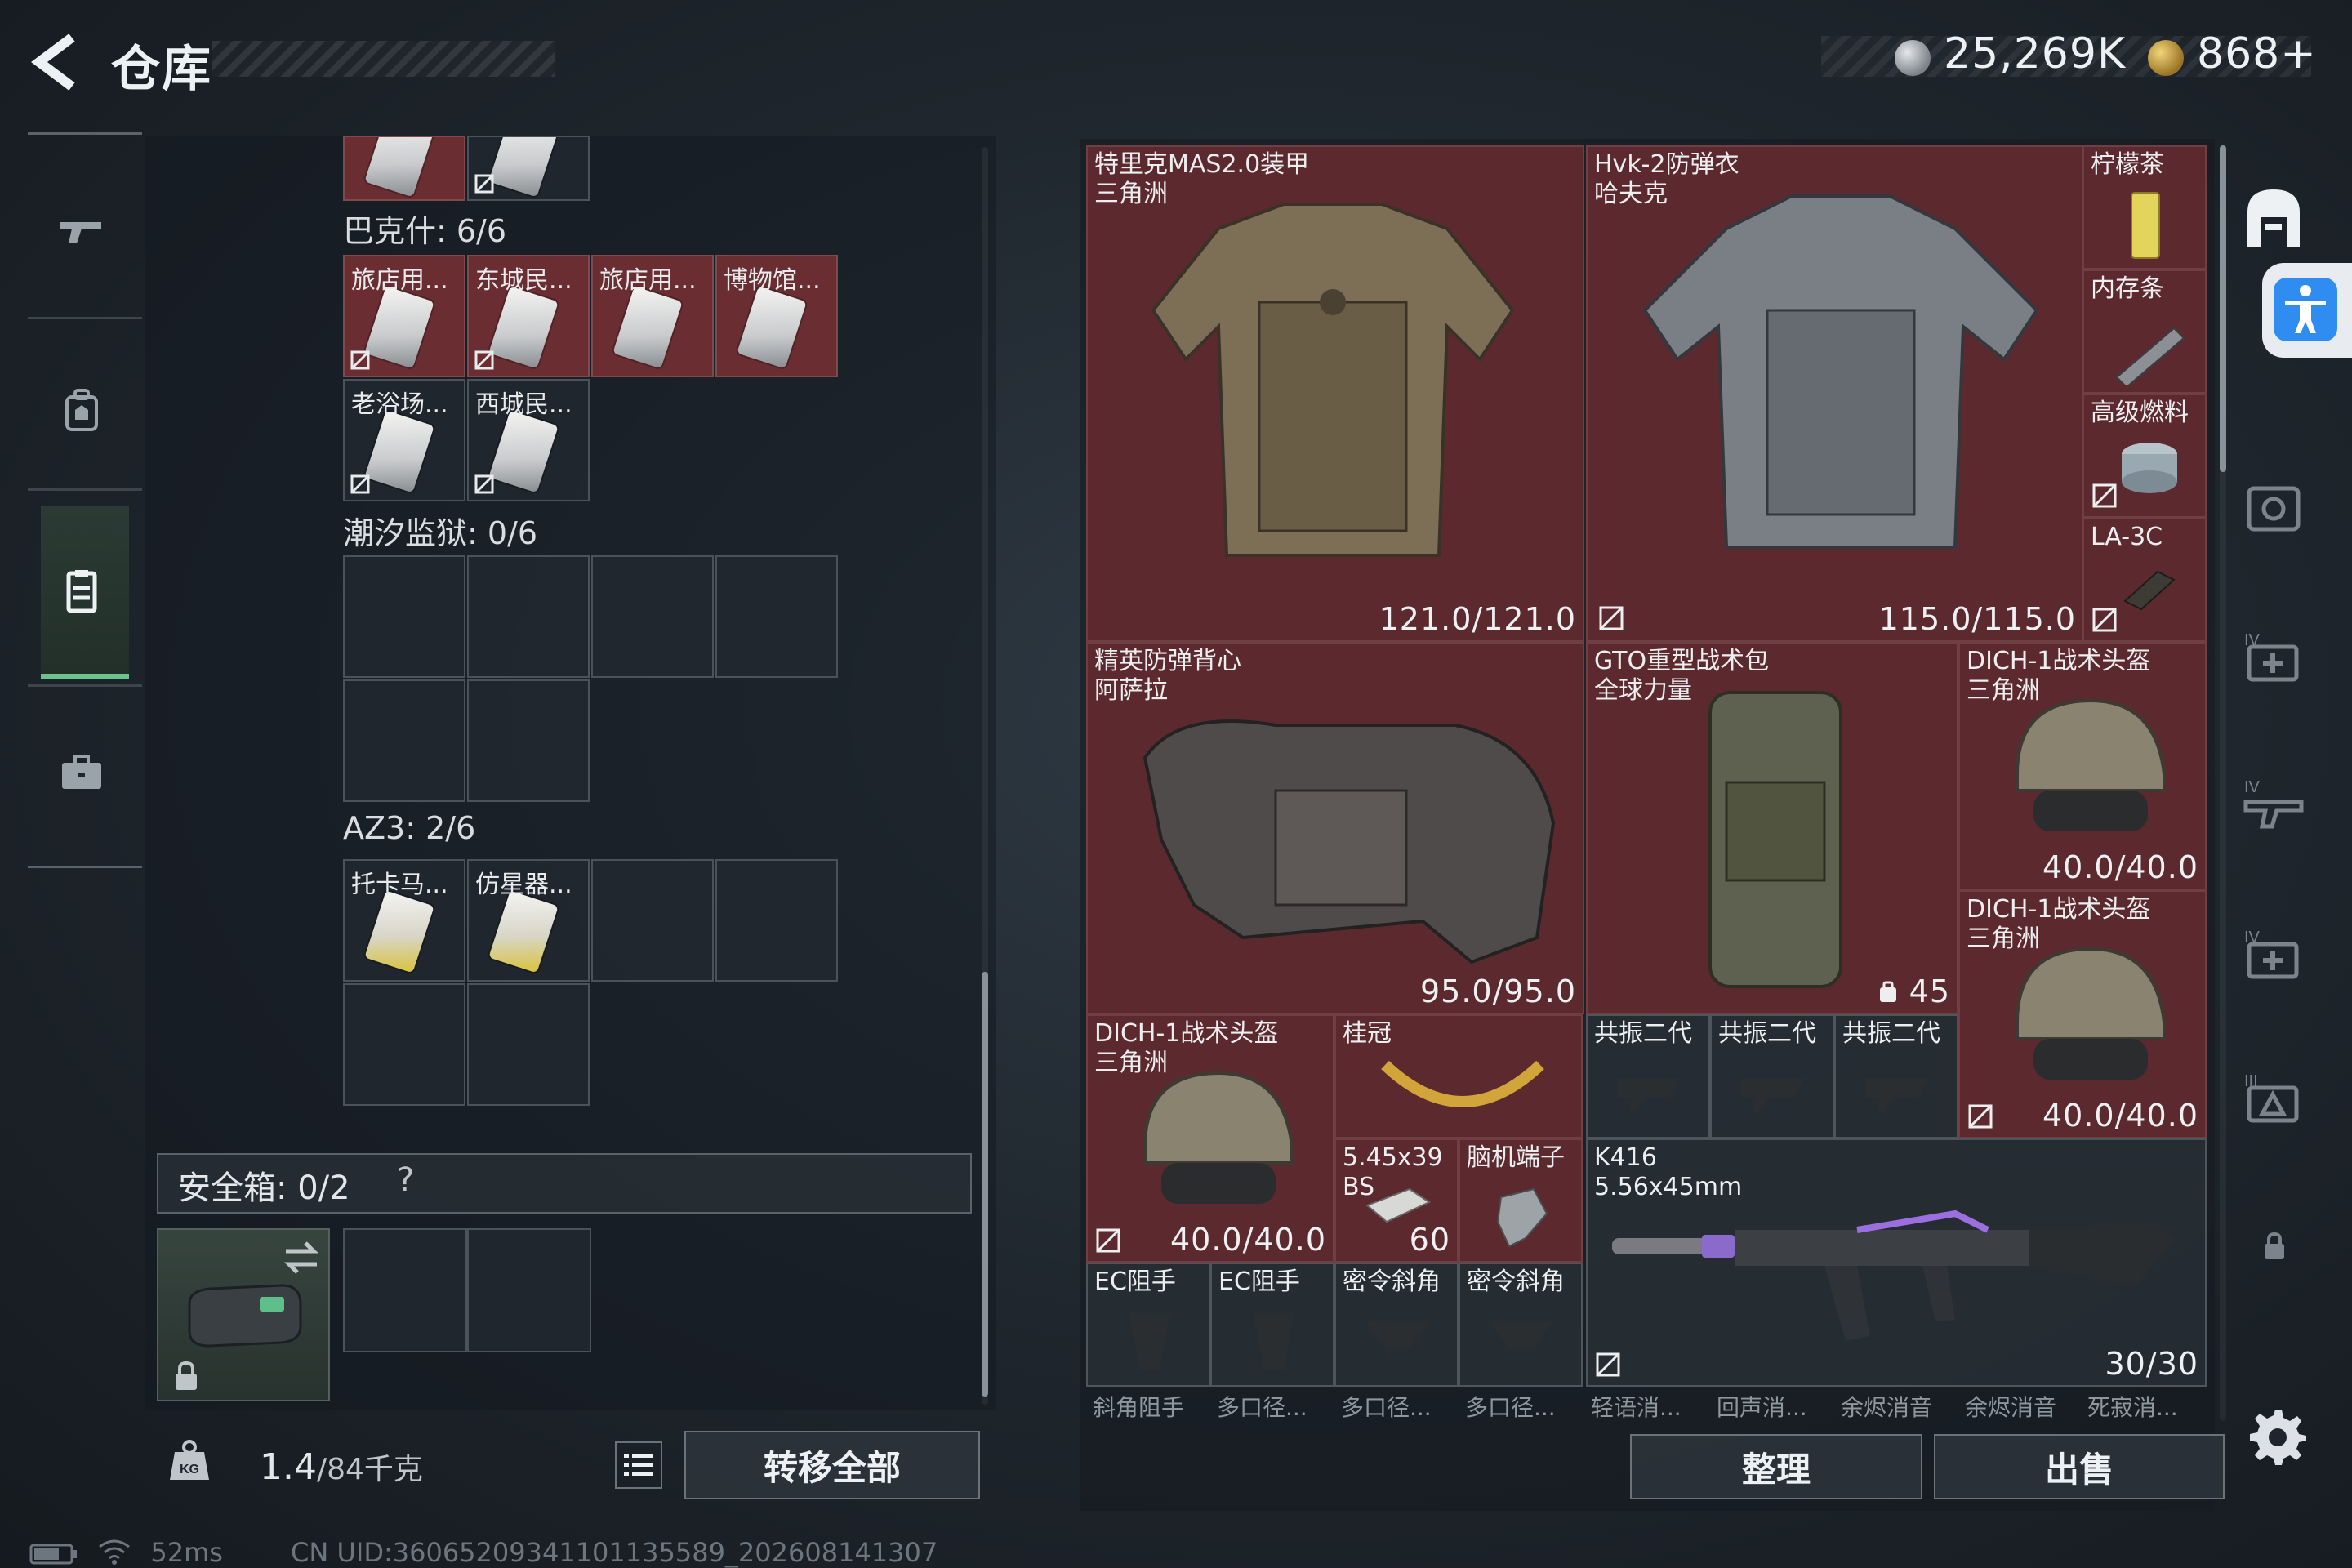 The width and height of the screenshot is (2352, 1568). What do you see at coordinates (832, 1465) in the screenshot?
I see `transfer-all-button: 转移全部` at bounding box center [832, 1465].